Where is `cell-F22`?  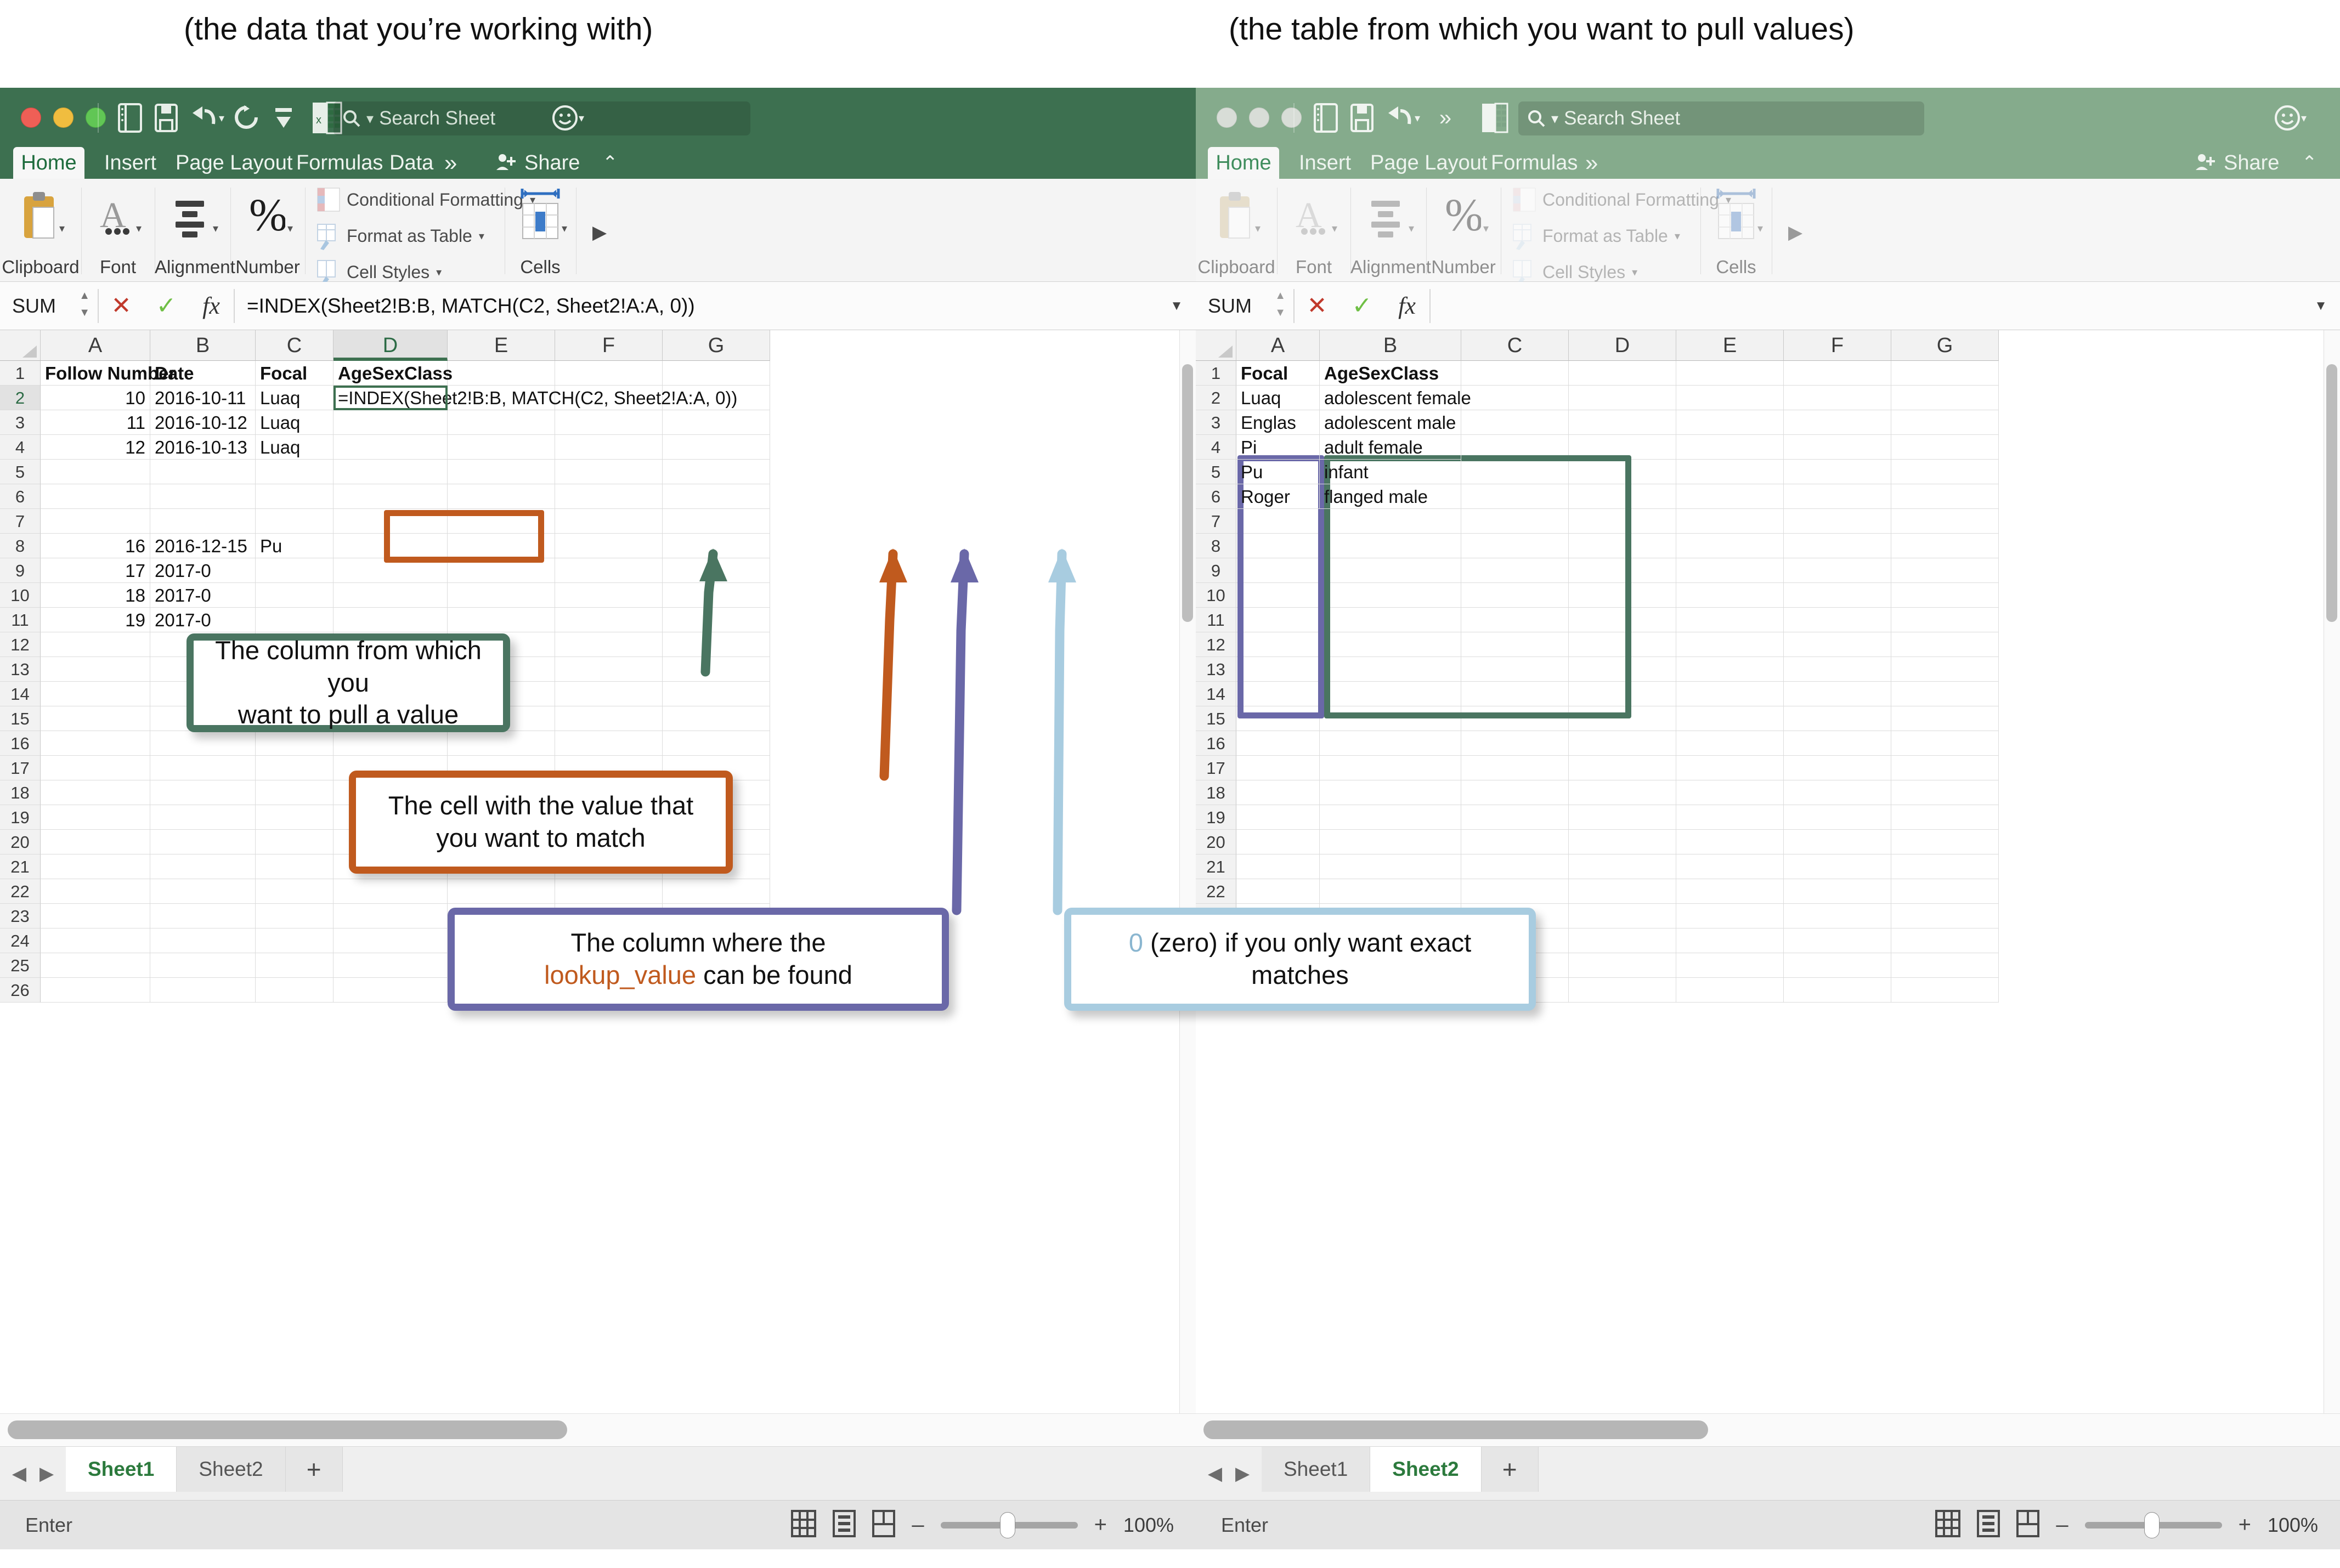
cell-F22 is located at coordinates (609, 891).